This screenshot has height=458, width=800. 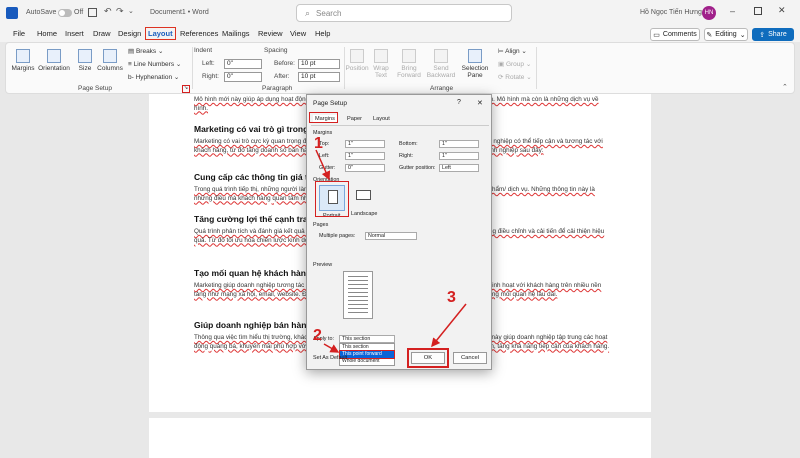 I want to click on selection-pane-icon, so click(x=475, y=56).